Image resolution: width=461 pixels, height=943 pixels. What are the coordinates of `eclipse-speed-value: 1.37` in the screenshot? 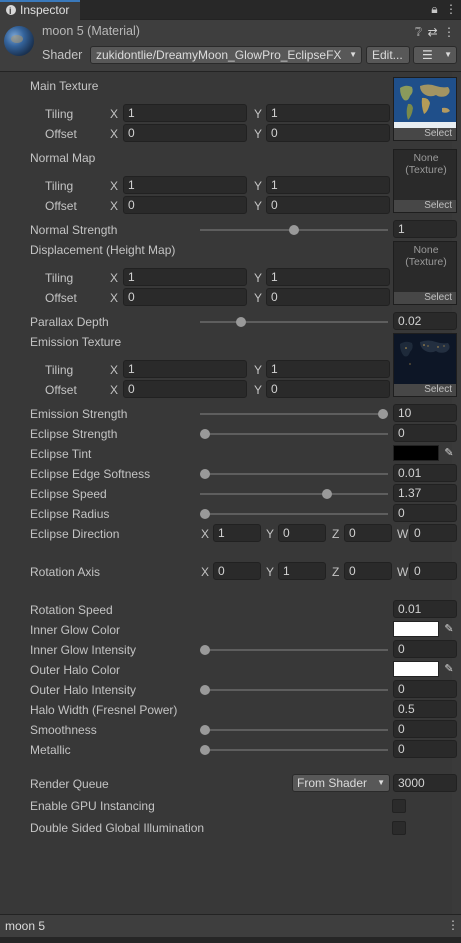 It's located at (425, 493).